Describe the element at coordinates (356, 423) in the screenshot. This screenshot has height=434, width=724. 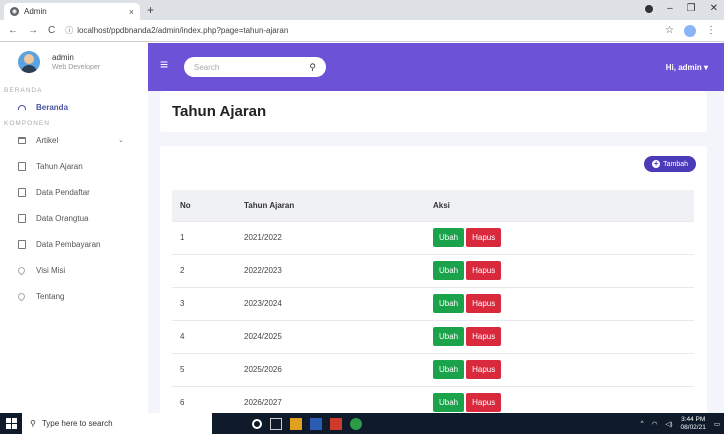
I see `chrome-icon` at that location.